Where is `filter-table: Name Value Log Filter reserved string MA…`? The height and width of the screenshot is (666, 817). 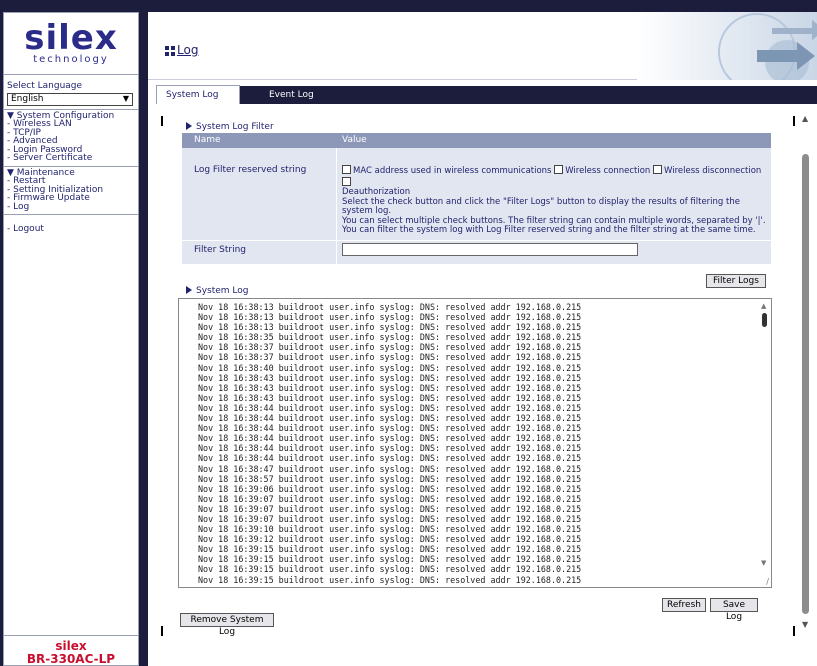 filter-table: Name Value Log Filter reserved string MA… is located at coordinates (476, 198).